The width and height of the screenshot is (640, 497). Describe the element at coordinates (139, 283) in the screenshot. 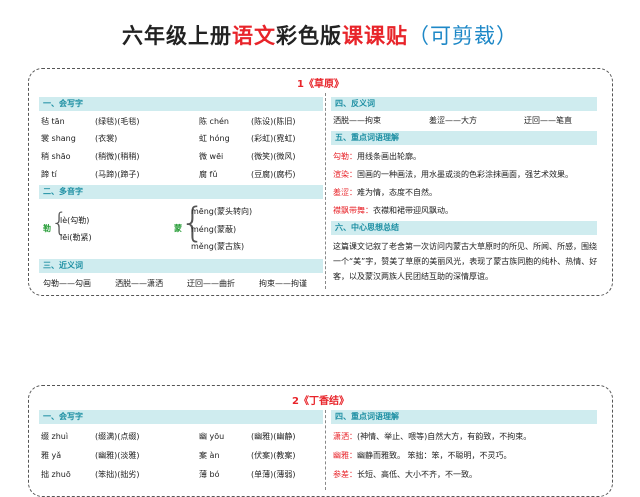

I see `synonym-pair: 洒脱——潇洒` at that location.